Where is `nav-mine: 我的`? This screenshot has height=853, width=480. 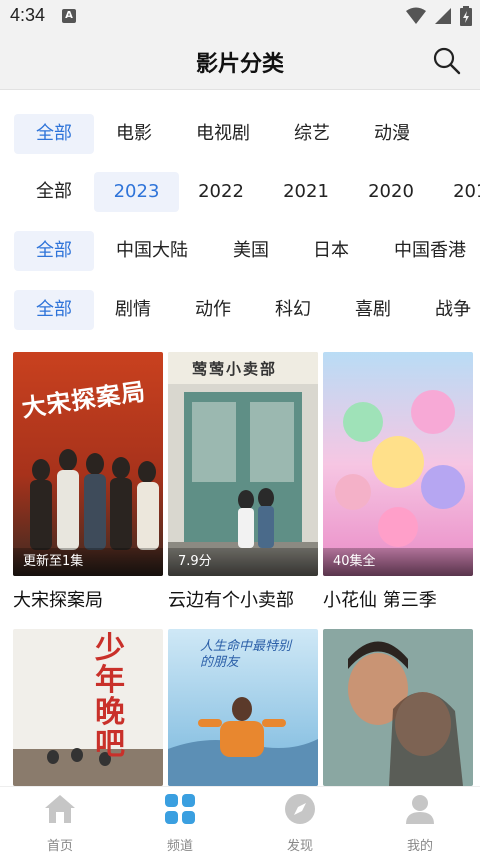 nav-mine: 我的 is located at coordinates (420, 820).